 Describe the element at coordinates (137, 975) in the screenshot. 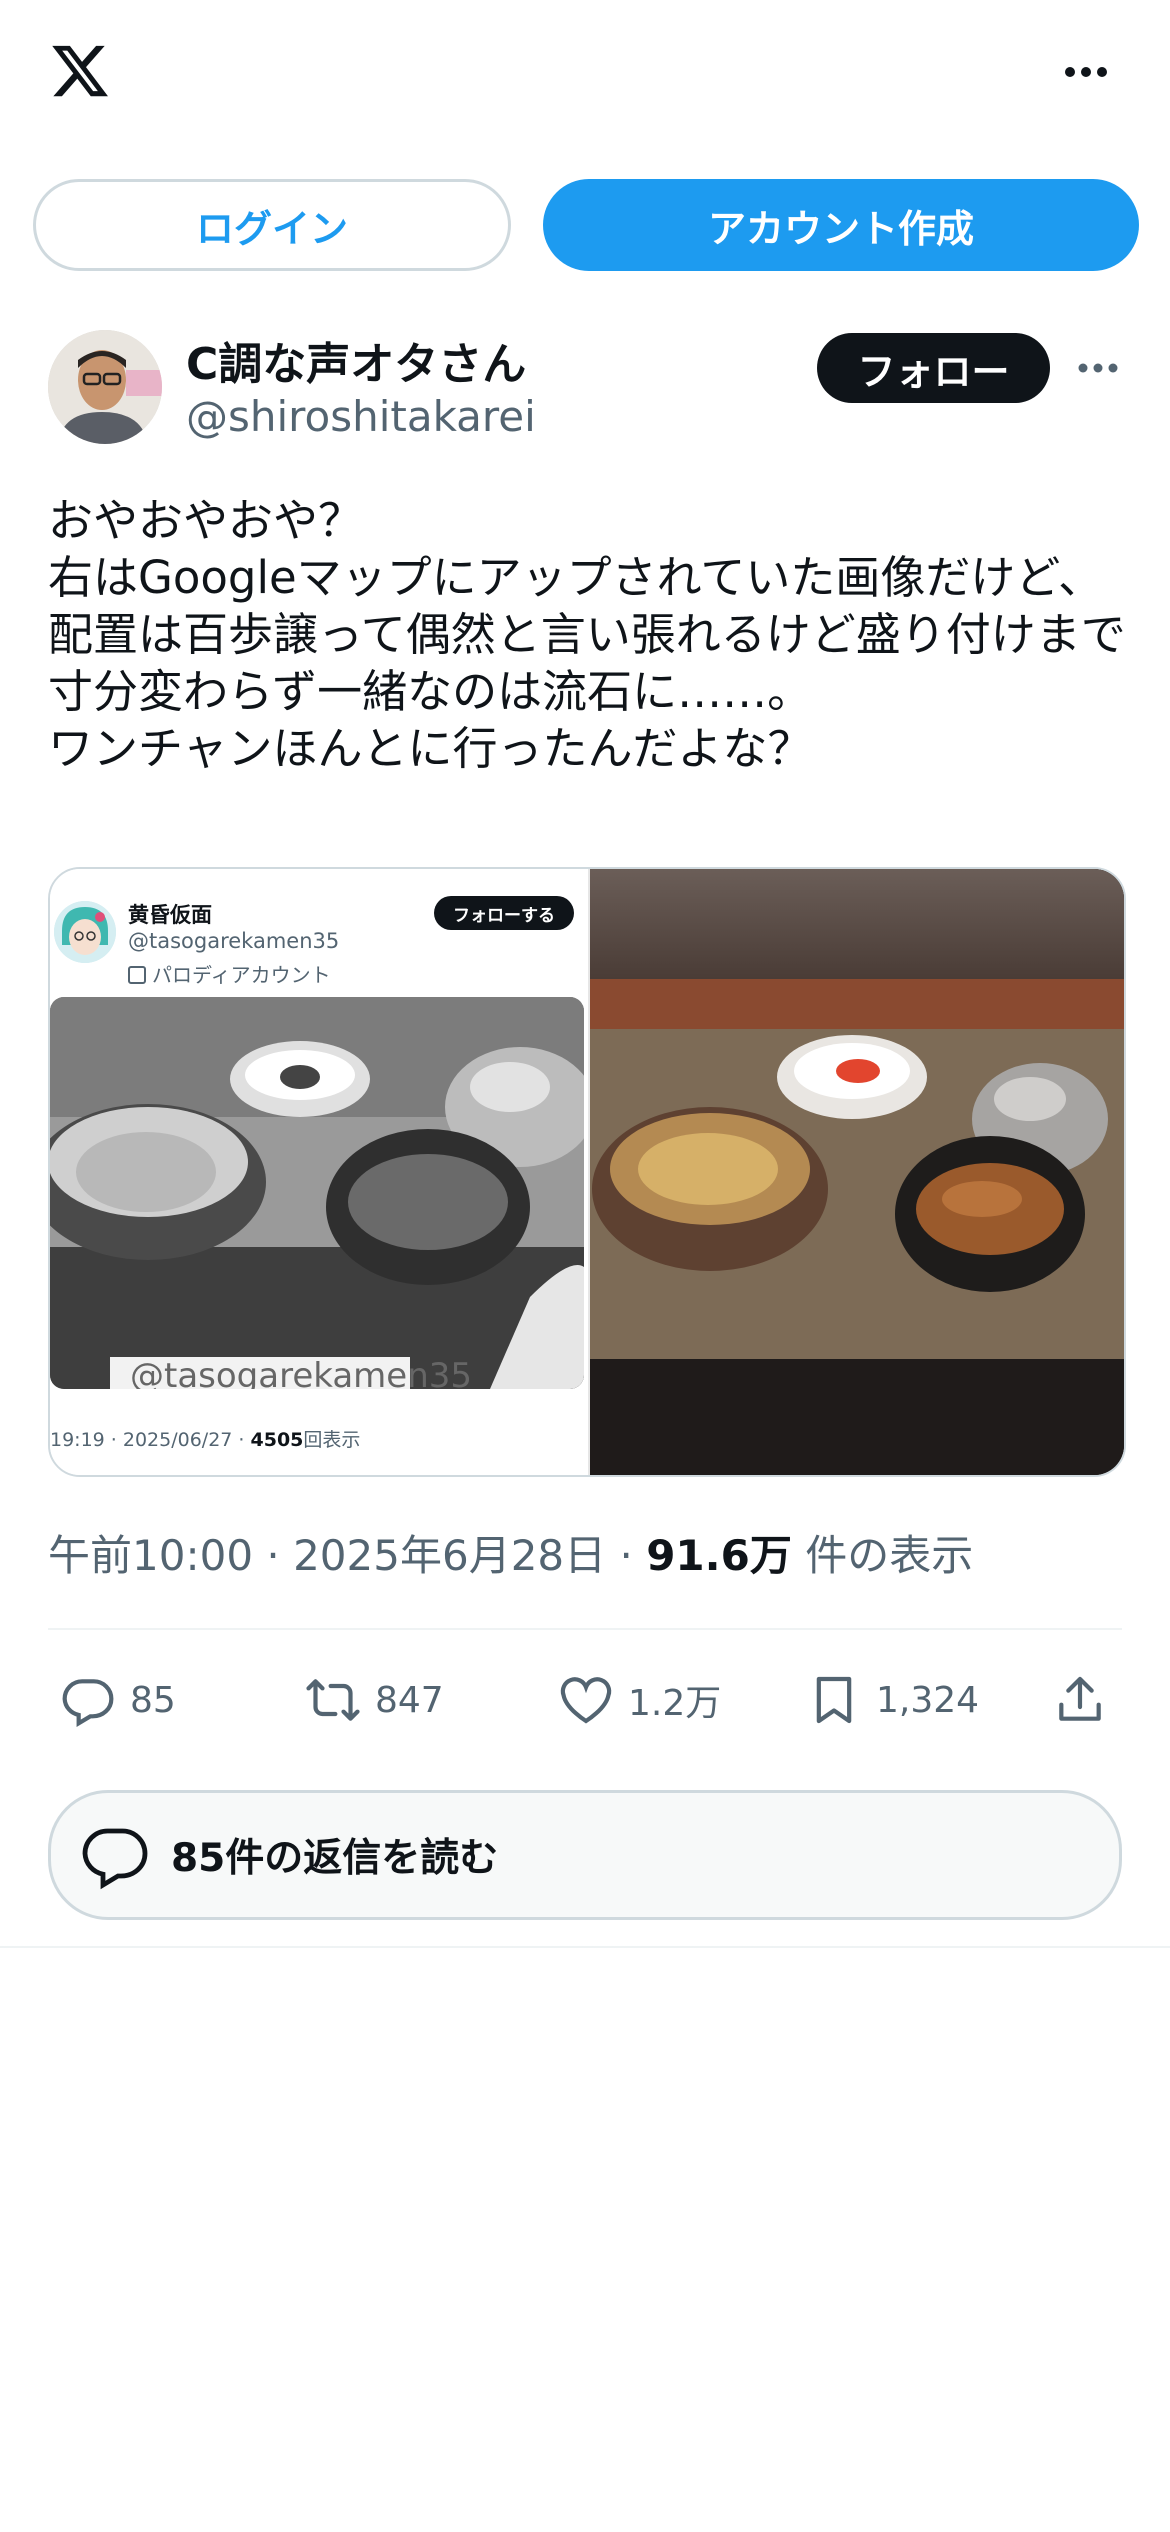

I see `parody-badge-icon` at that location.